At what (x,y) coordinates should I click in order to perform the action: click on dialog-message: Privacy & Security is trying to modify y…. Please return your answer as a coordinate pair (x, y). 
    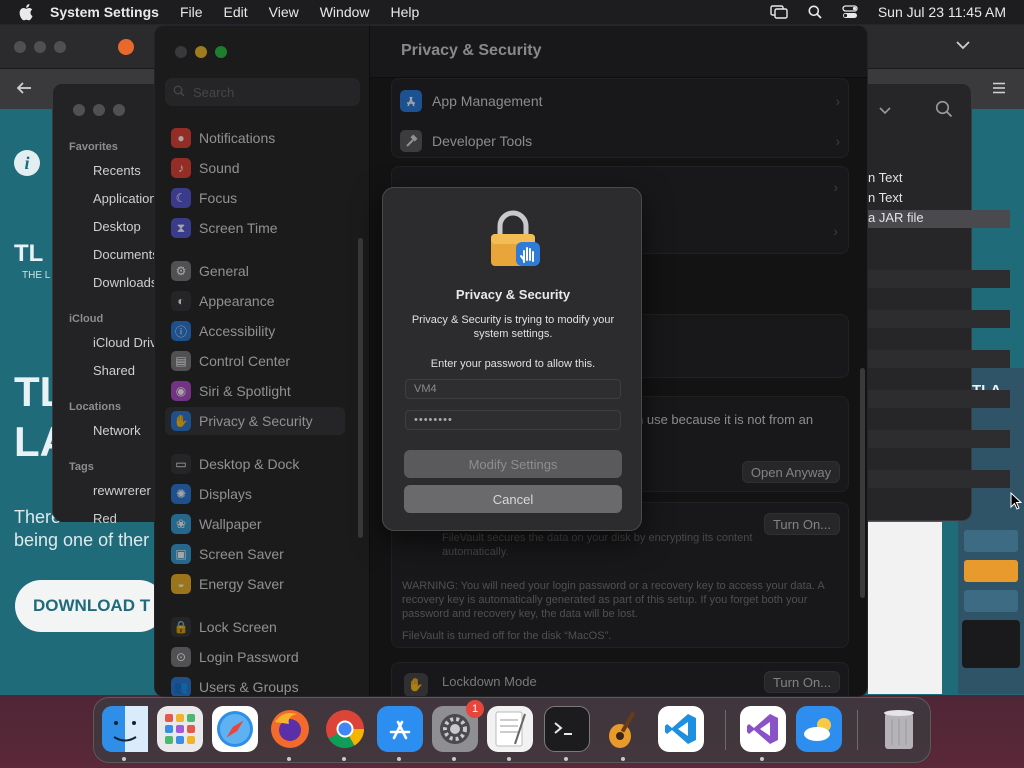
    Looking at the image, I should click on (513, 327).